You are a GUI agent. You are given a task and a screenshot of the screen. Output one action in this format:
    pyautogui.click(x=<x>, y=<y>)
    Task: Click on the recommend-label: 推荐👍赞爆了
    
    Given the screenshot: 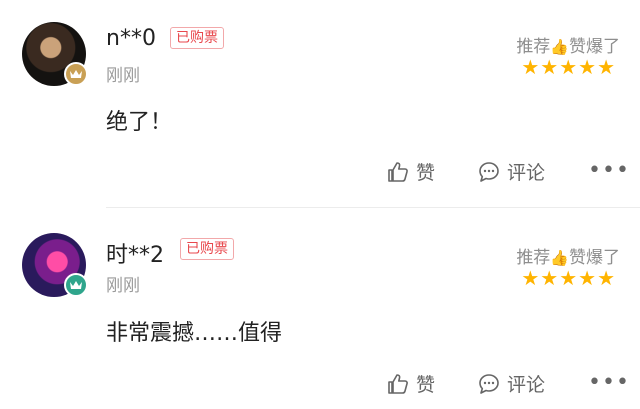 What is the action you would take?
    pyautogui.click(x=568, y=255)
    